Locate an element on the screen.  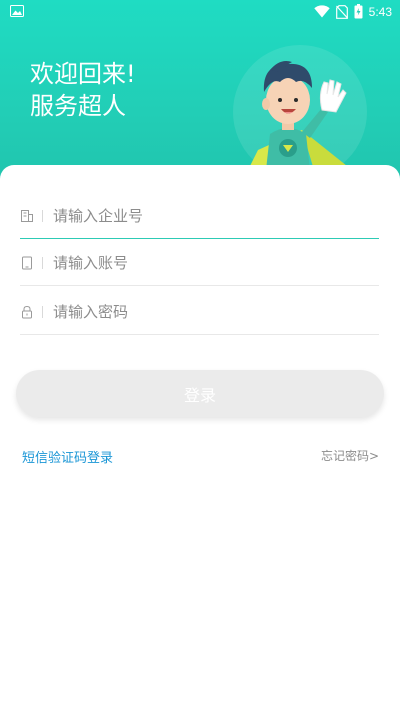
lock-icon is located at coordinates (27, 311).